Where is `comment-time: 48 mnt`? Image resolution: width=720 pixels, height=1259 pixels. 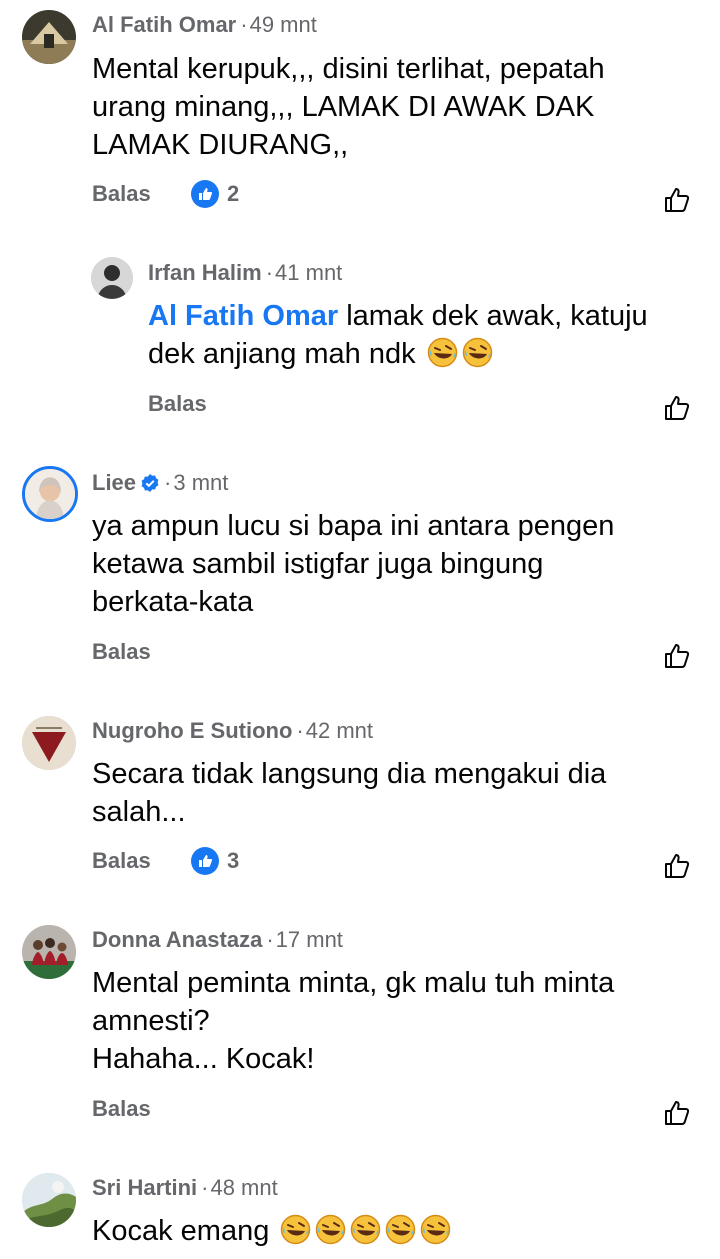 comment-time: 48 mnt is located at coordinates (243, 1187).